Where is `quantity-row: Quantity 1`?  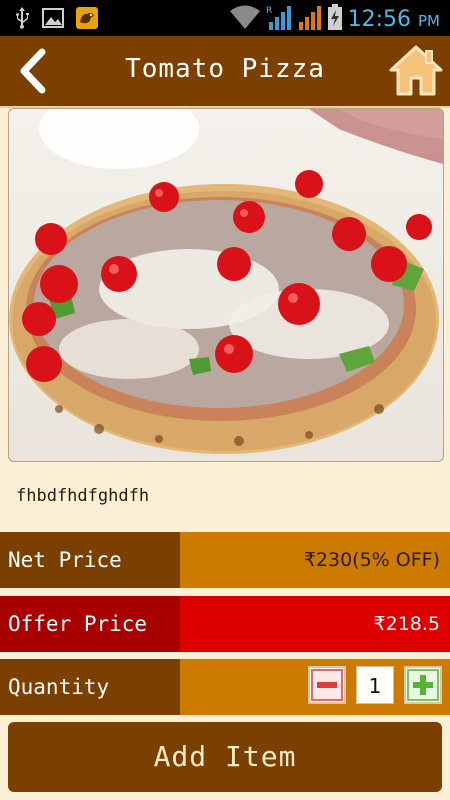
quantity-row: Quantity 1 is located at coordinates (225, 687).